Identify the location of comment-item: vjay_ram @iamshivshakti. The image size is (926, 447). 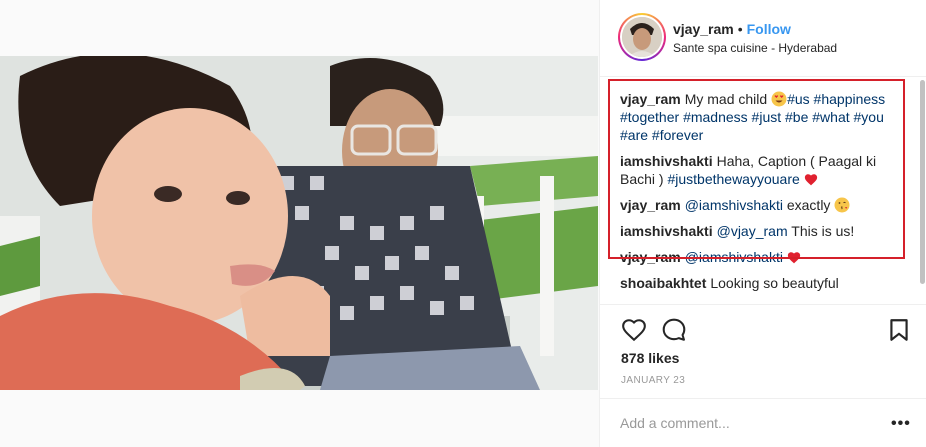
(763, 257).